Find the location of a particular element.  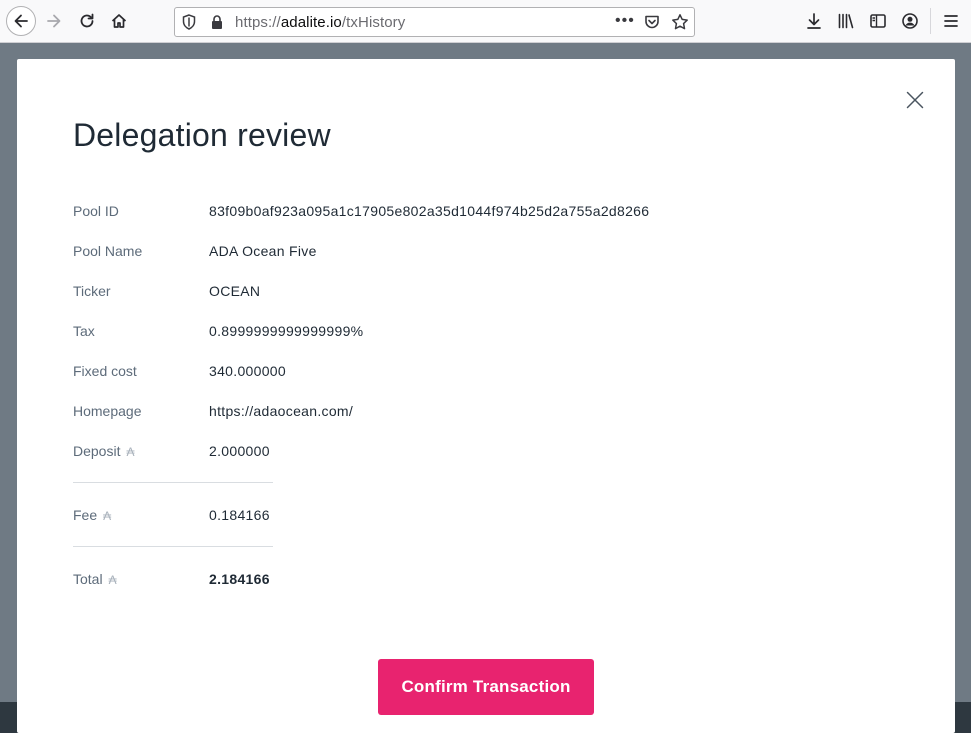

deposit-value: 2.000000 is located at coordinates (239, 451).